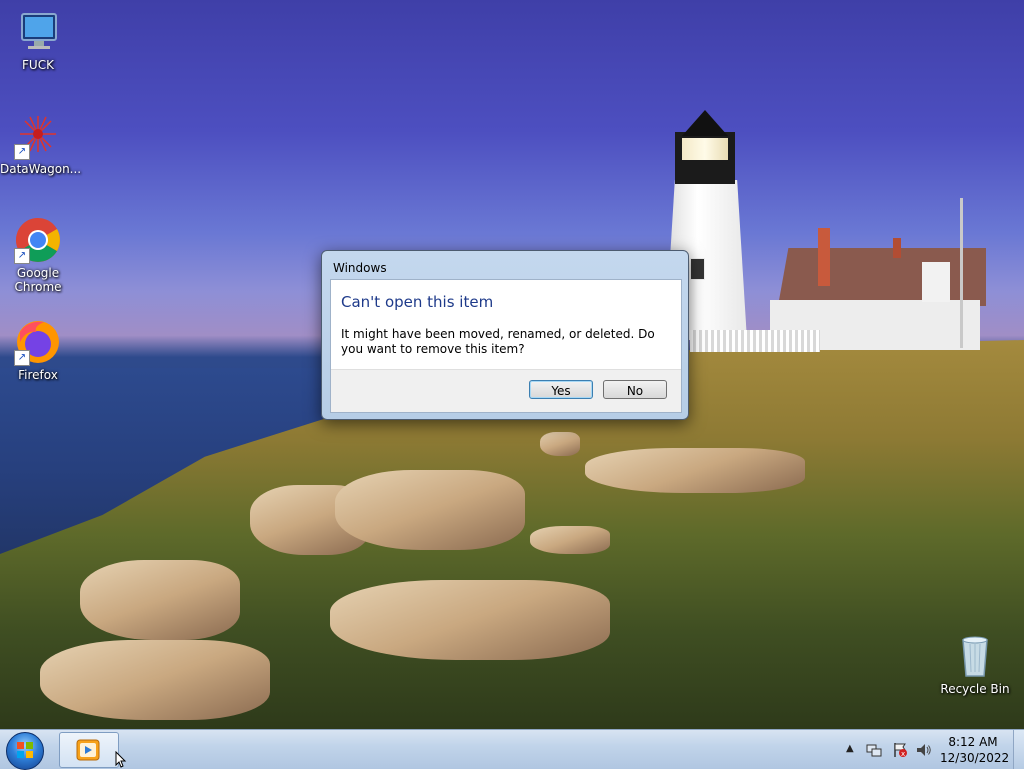  I want to click on house-roof, so click(882, 277).